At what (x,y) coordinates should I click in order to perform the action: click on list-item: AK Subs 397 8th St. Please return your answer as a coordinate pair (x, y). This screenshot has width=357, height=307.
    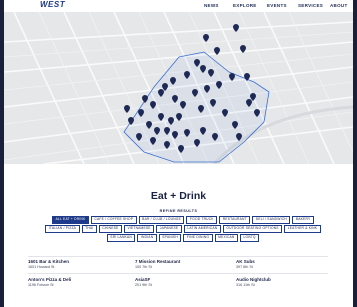
    Looking at the image, I should click on (283, 264).